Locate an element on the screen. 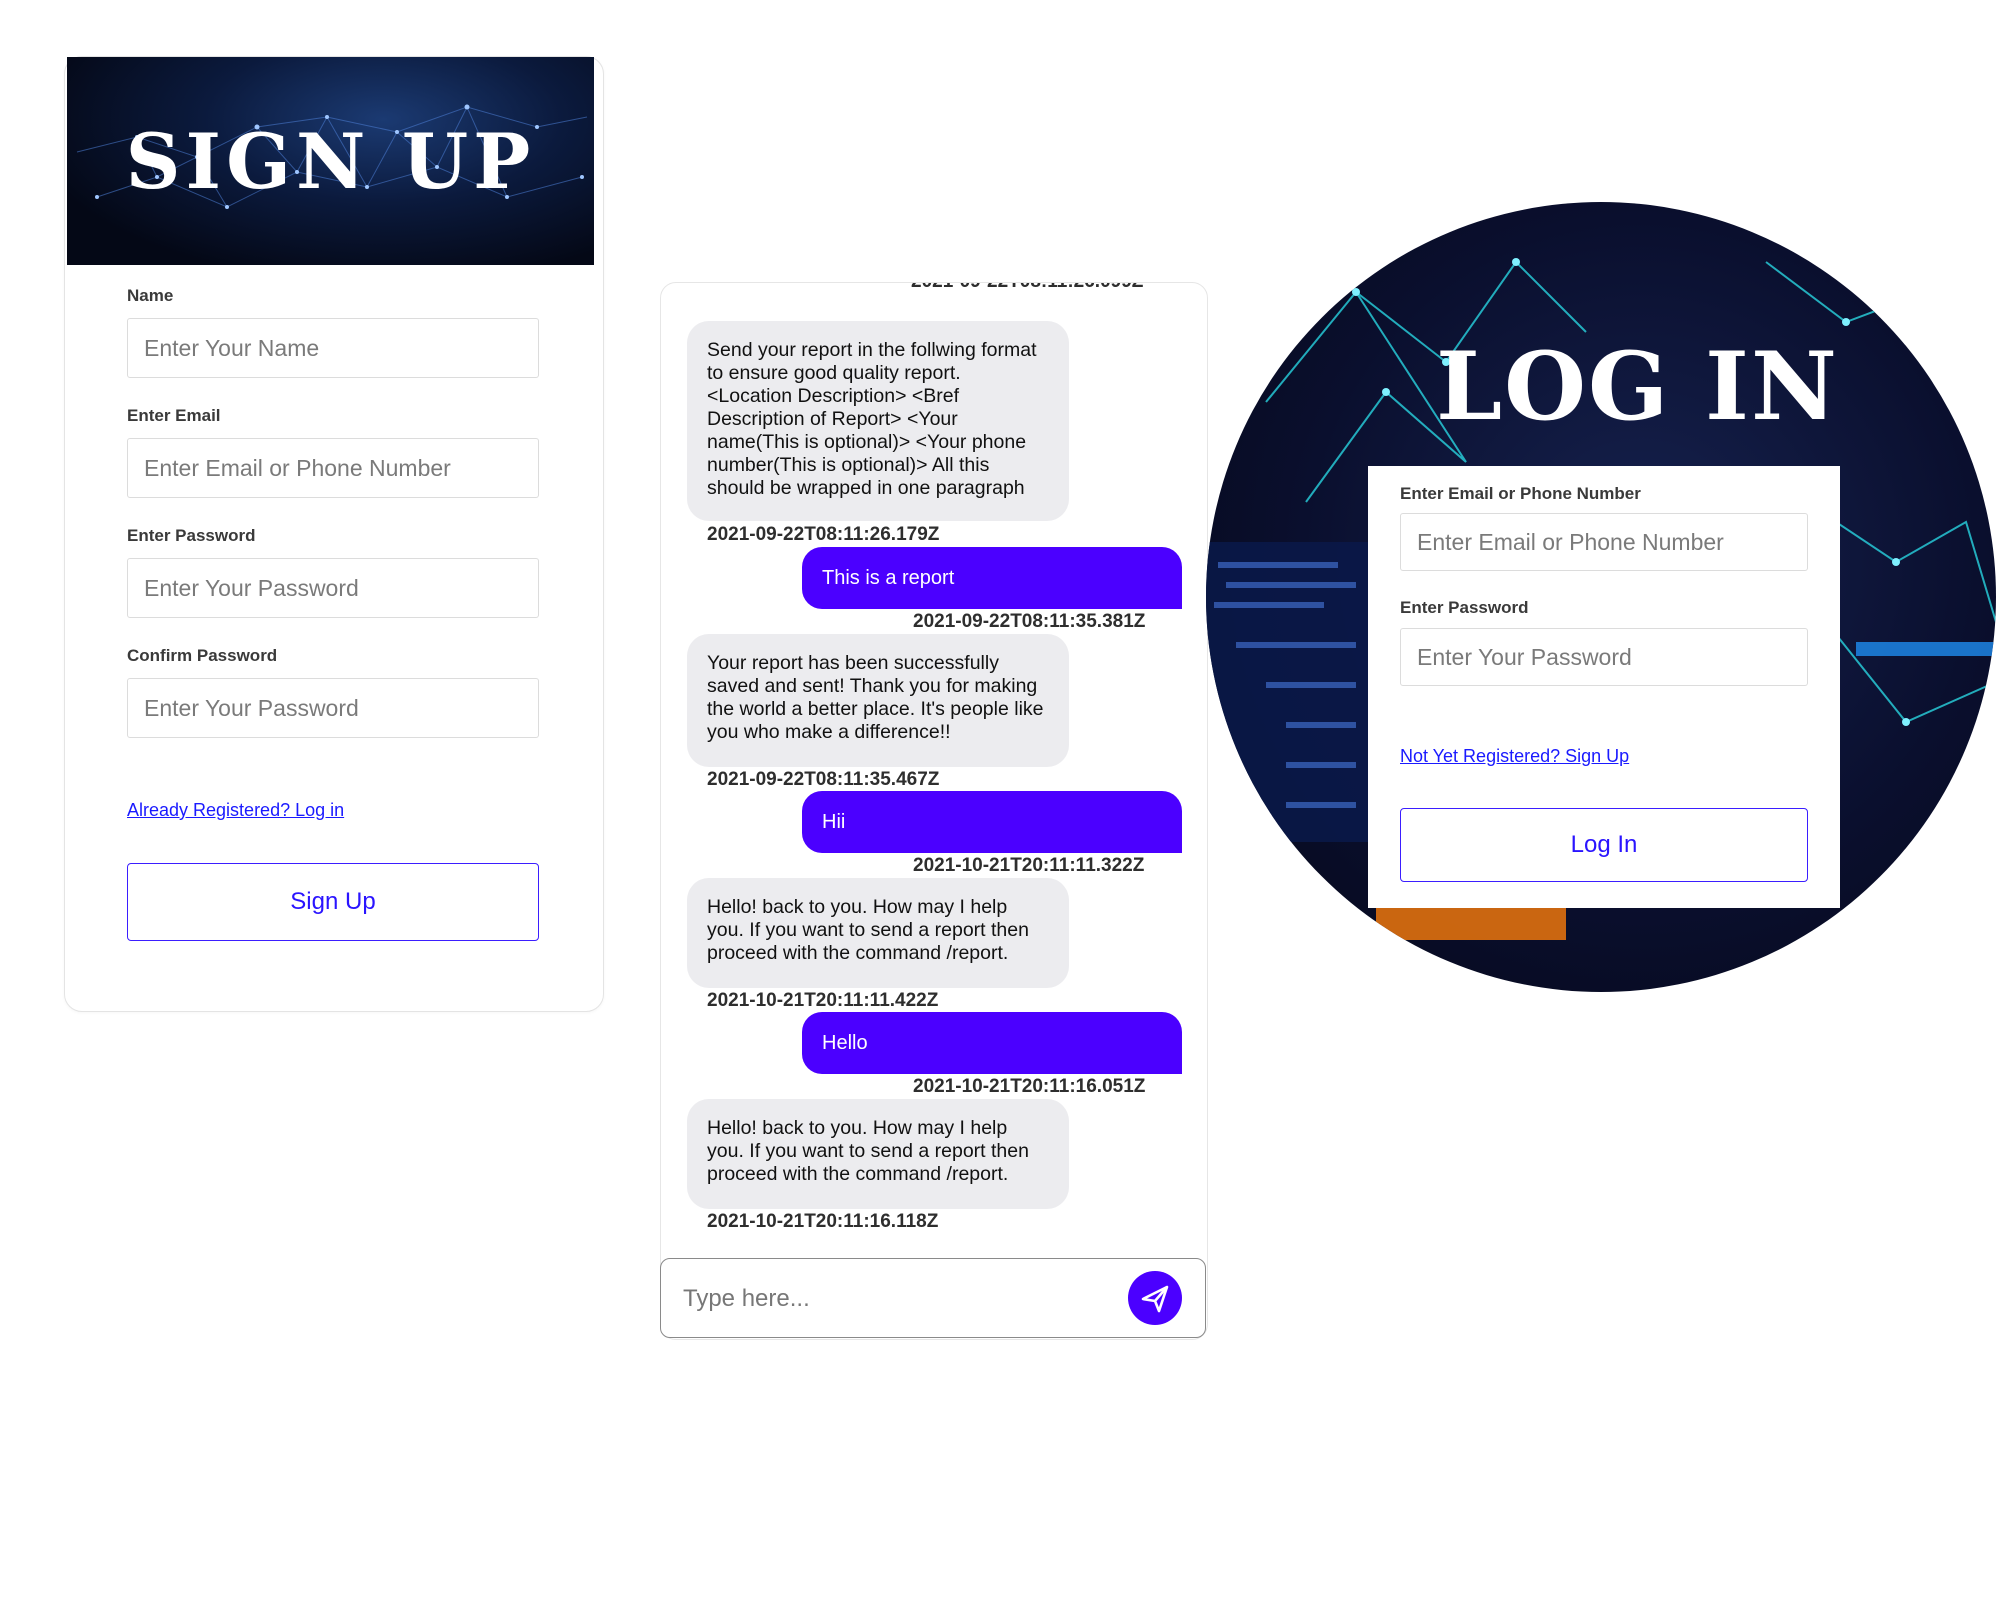 Image resolution: width=2000 pixels, height=1600 pixels. name-label: Name is located at coordinates (150, 295).